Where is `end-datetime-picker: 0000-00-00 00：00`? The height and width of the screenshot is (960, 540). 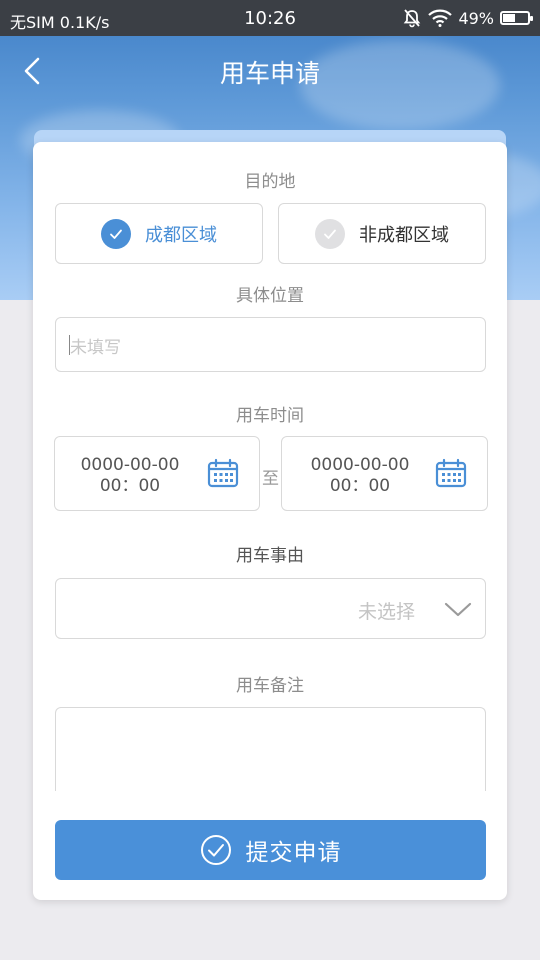 end-datetime-picker: 0000-00-00 00：00 is located at coordinates (384, 473).